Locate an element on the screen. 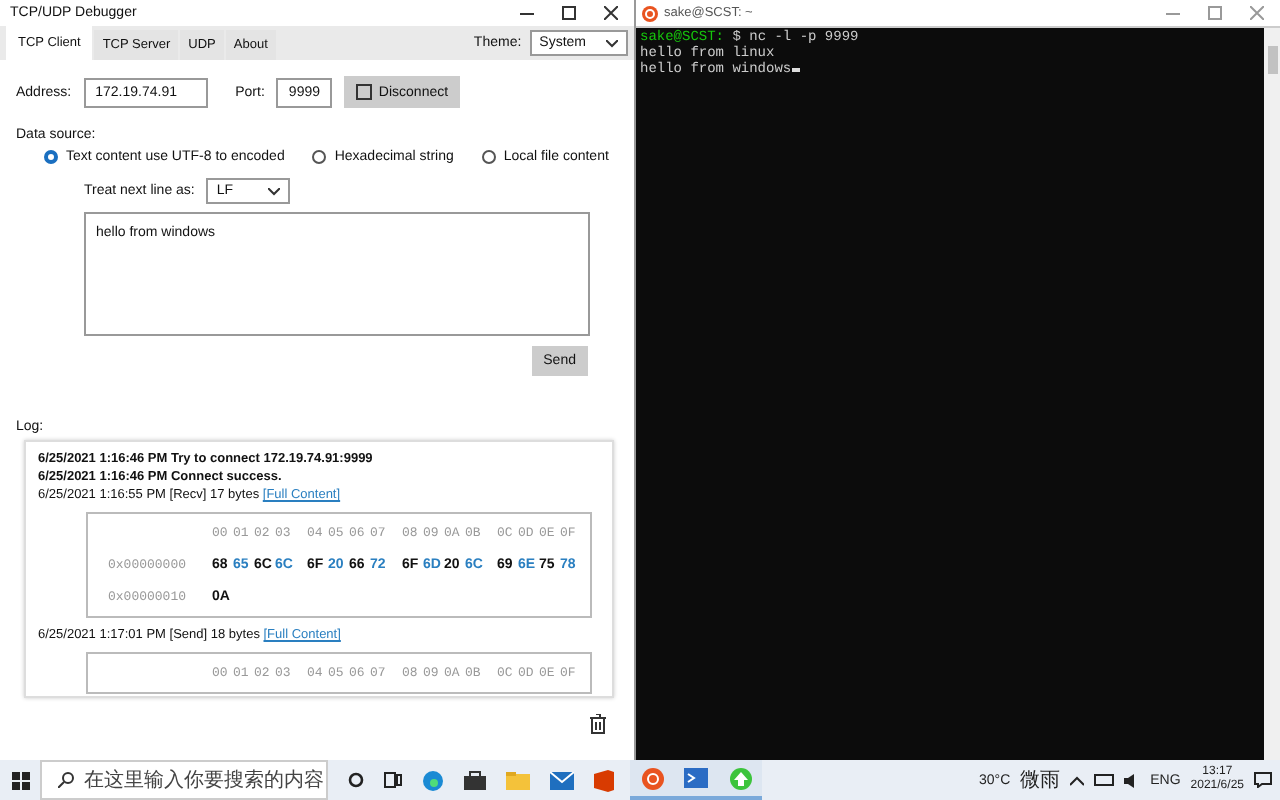 The width and height of the screenshot is (1280, 800). terminal-app-icon is located at coordinates (696, 778).